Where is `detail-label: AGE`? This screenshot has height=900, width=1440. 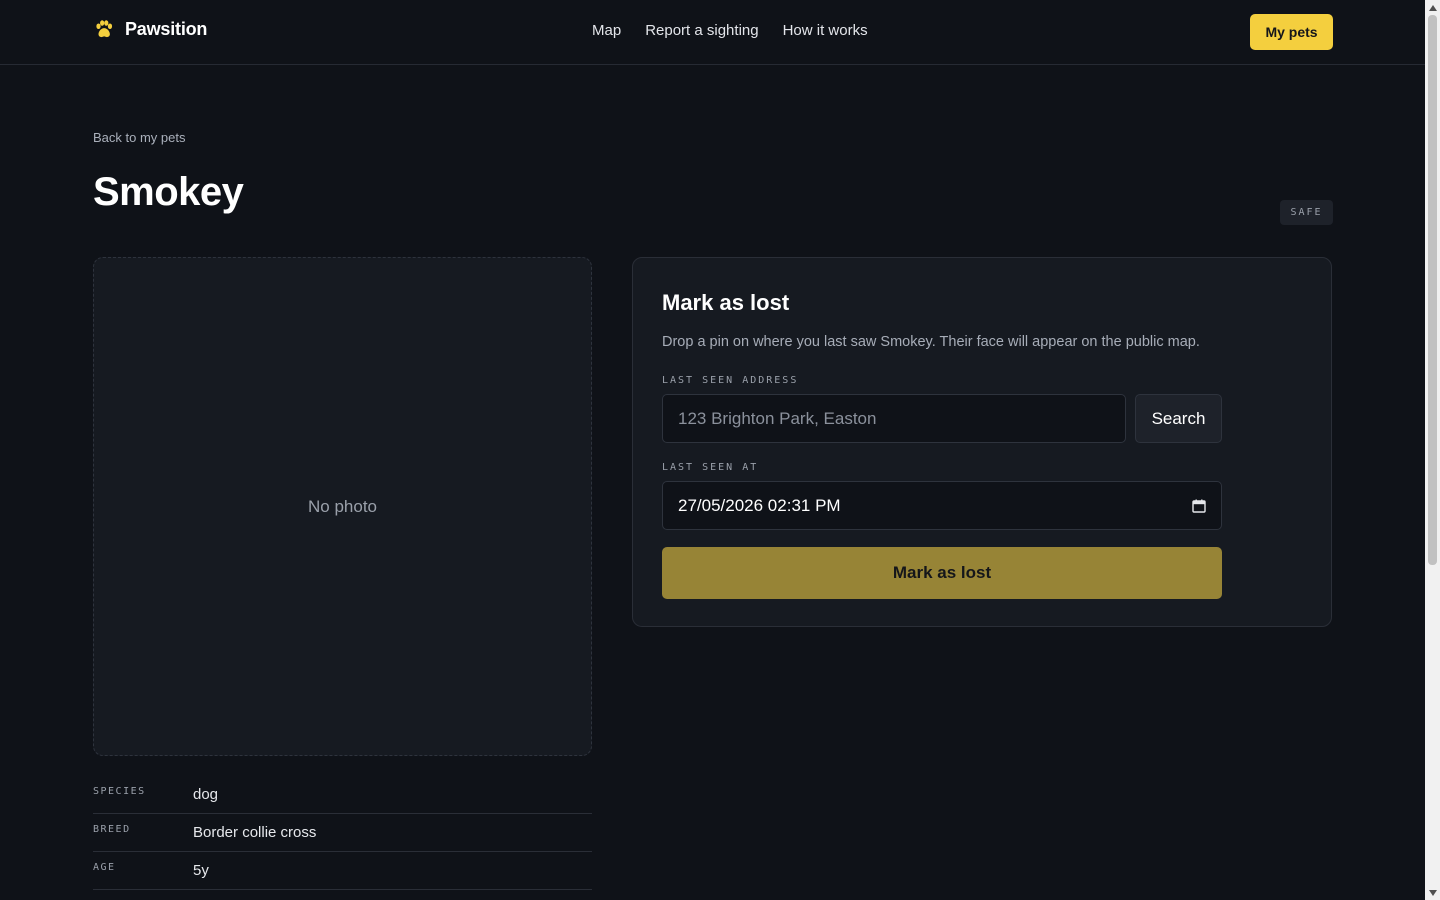 detail-label: AGE is located at coordinates (104, 867).